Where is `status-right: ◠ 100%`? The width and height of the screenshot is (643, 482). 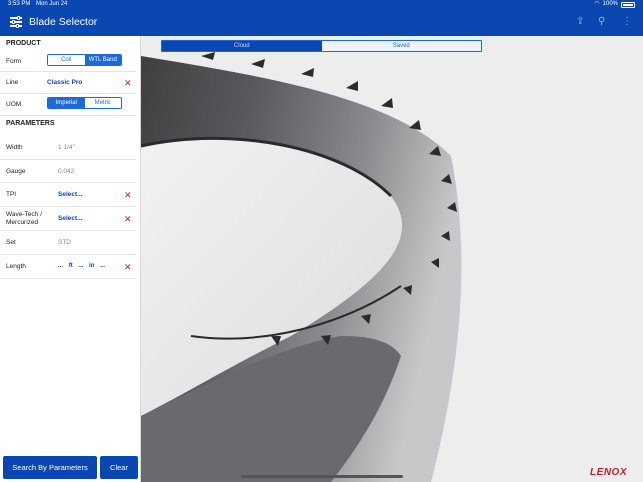 status-right: ◠ 100% is located at coordinates (614, 4).